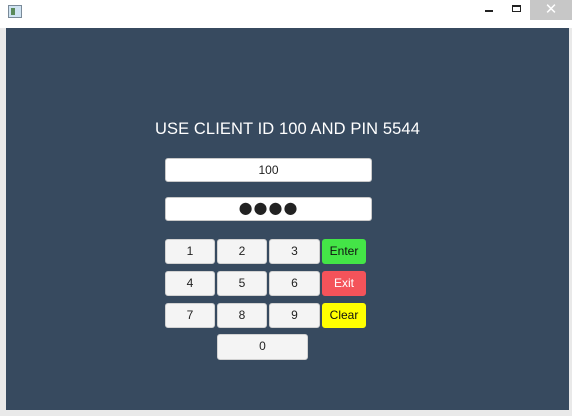 Image resolution: width=572 pixels, height=416 pixels. Describe the element at coordinates (262, 347) in the screenshot. I see `key-0-button: 0` at that location.